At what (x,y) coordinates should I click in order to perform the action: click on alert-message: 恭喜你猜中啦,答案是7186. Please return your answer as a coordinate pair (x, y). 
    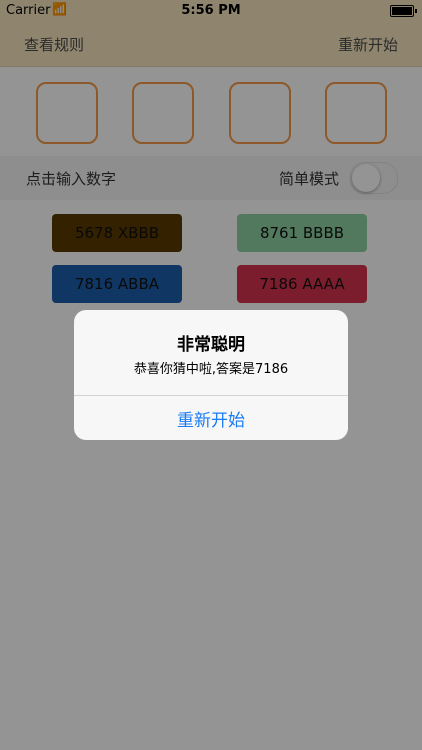
    Looking at the image, I should click on (211, 369).